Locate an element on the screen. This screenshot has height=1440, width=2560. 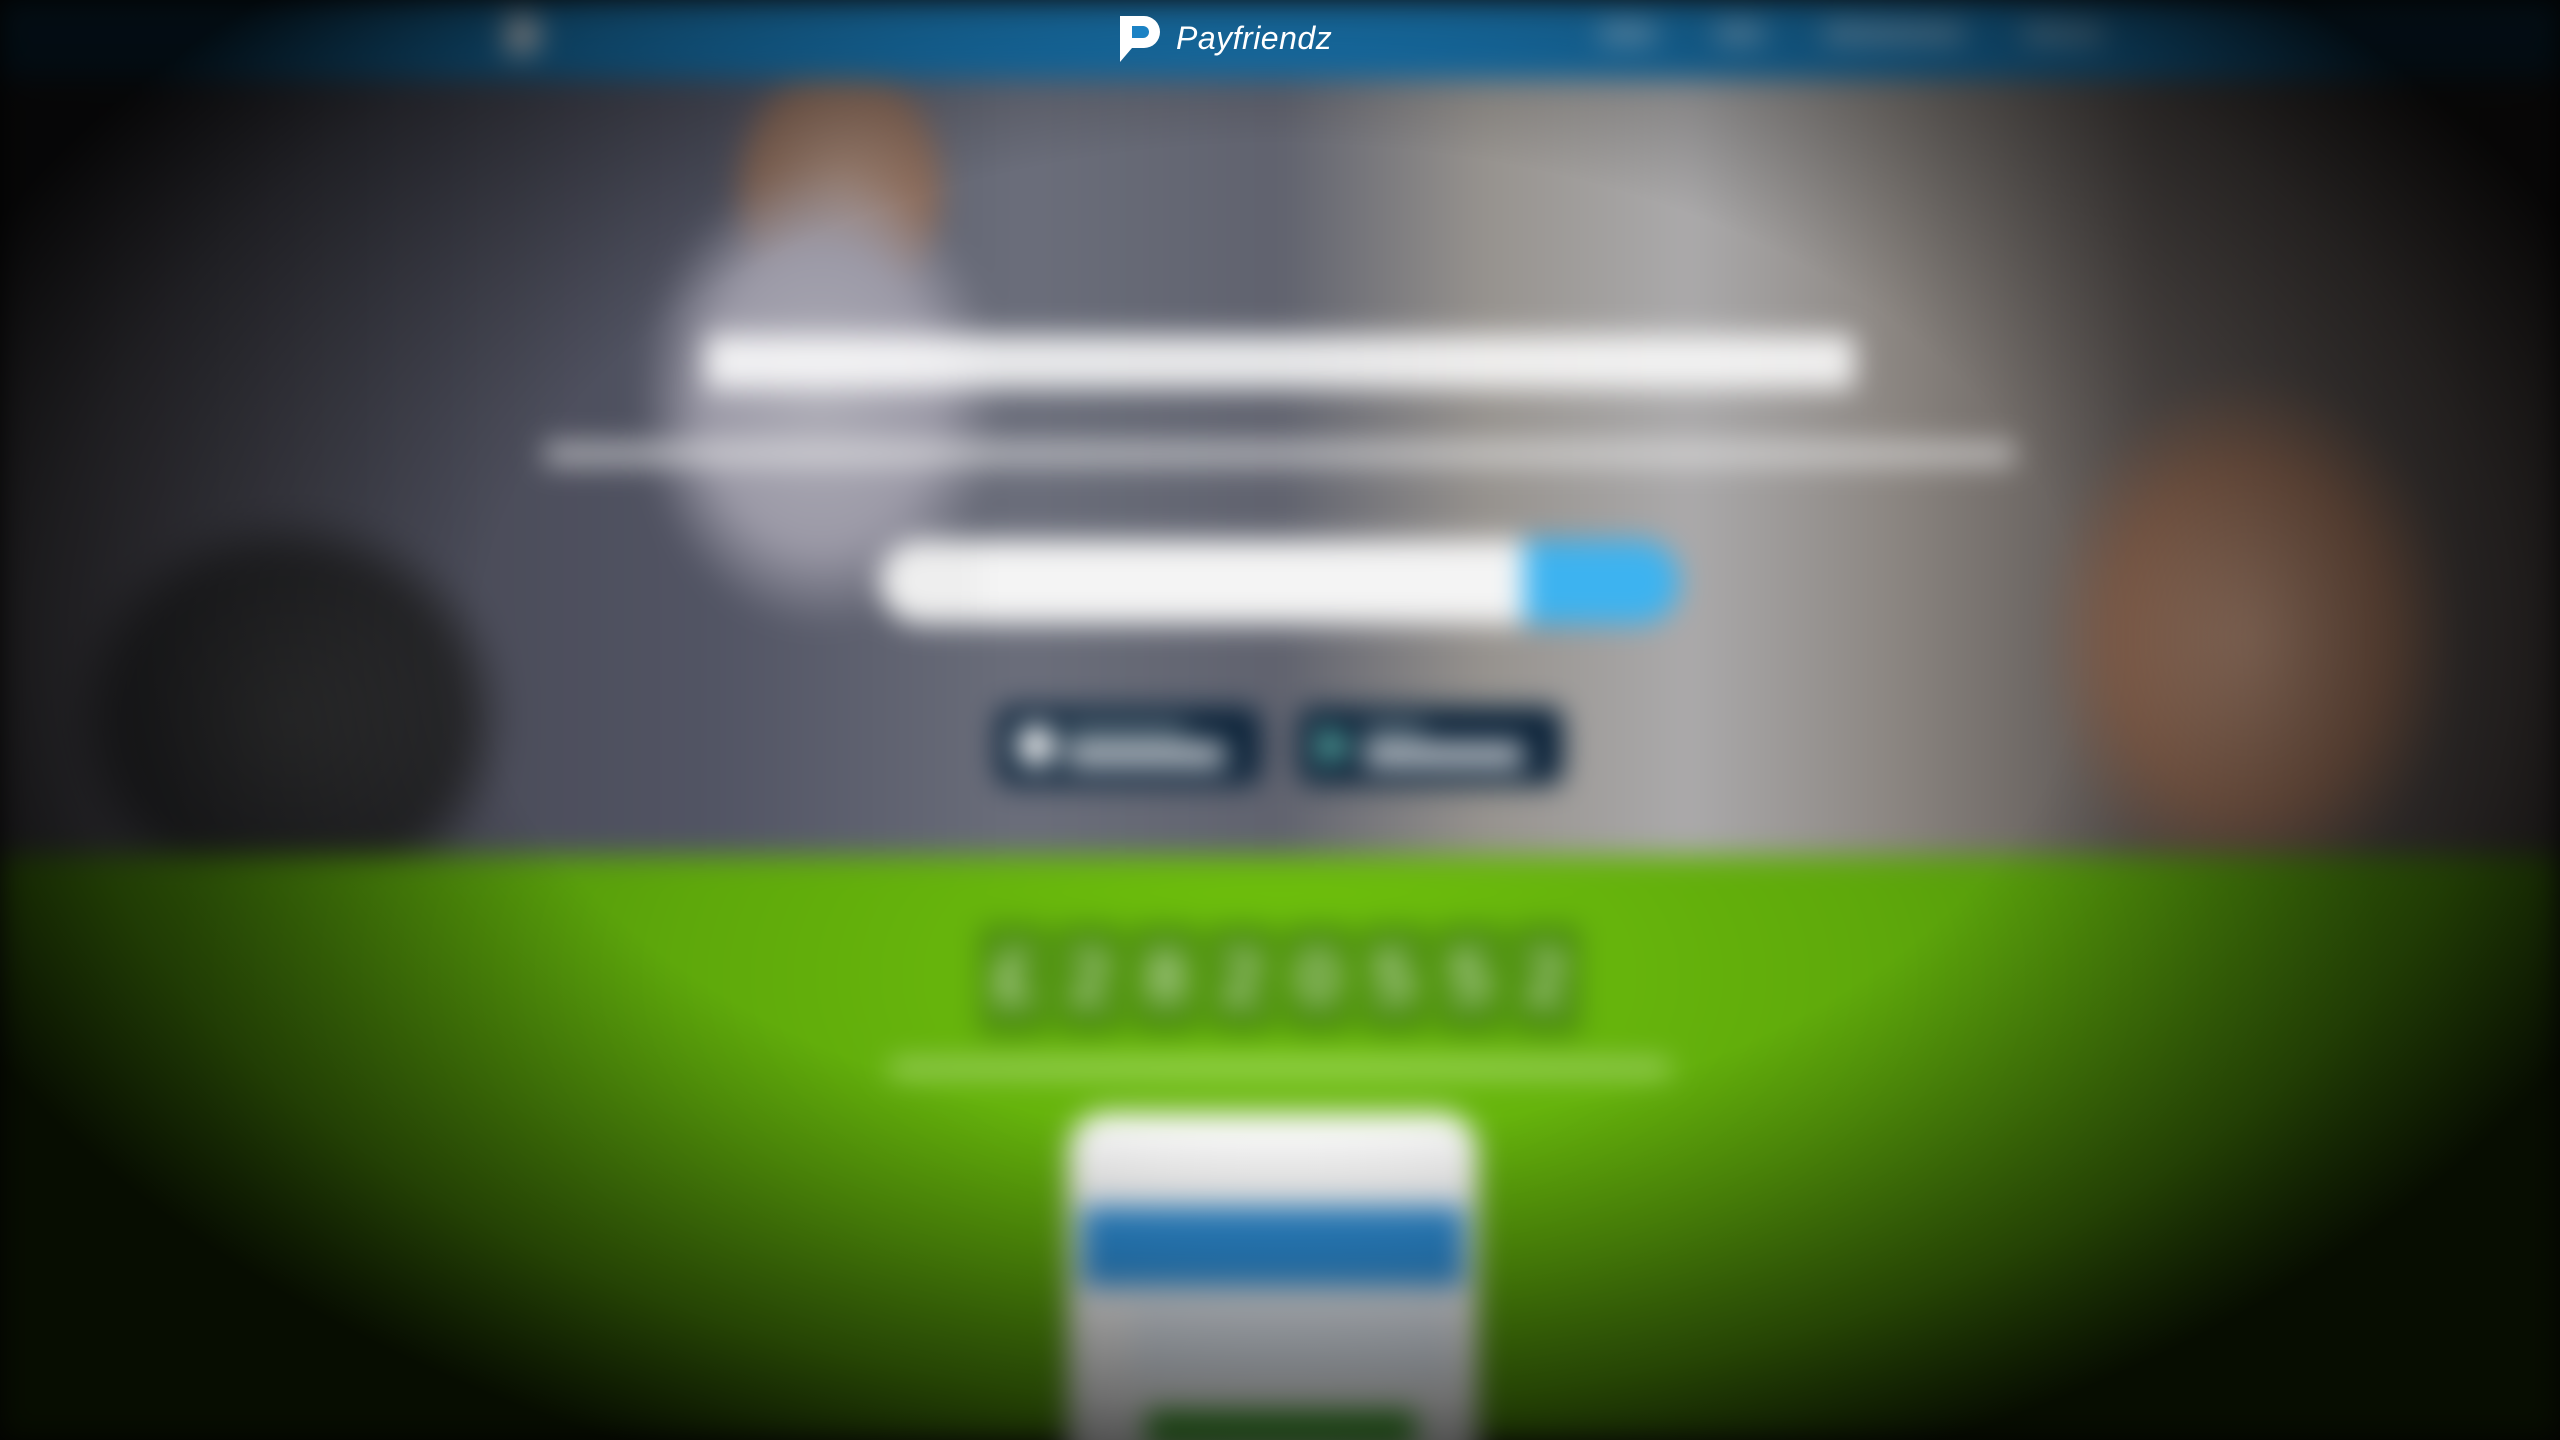
sign-up-button is located at coordinates (1602, 582).